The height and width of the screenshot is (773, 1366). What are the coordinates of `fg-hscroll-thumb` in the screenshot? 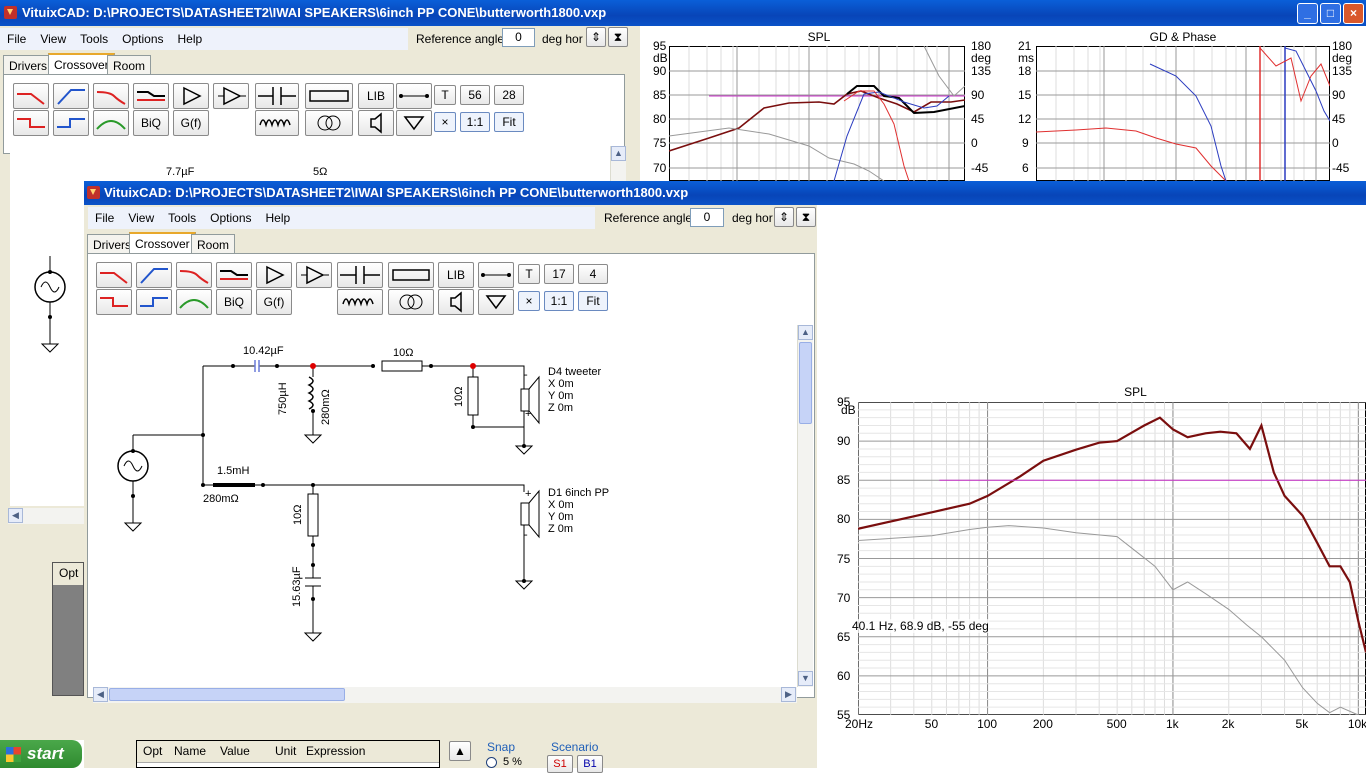 It's located at (227, 694).